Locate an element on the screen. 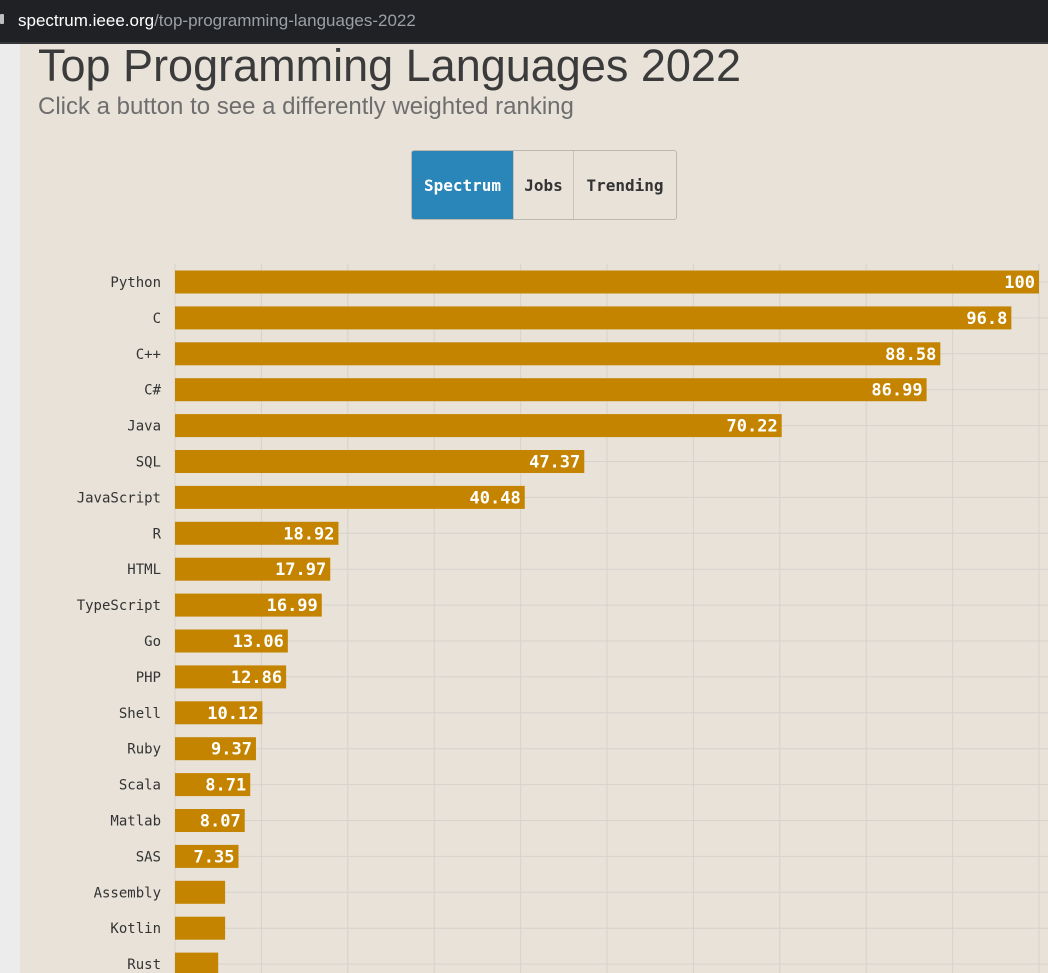  value-label: 8.71 is located at coordinates (225, 786).